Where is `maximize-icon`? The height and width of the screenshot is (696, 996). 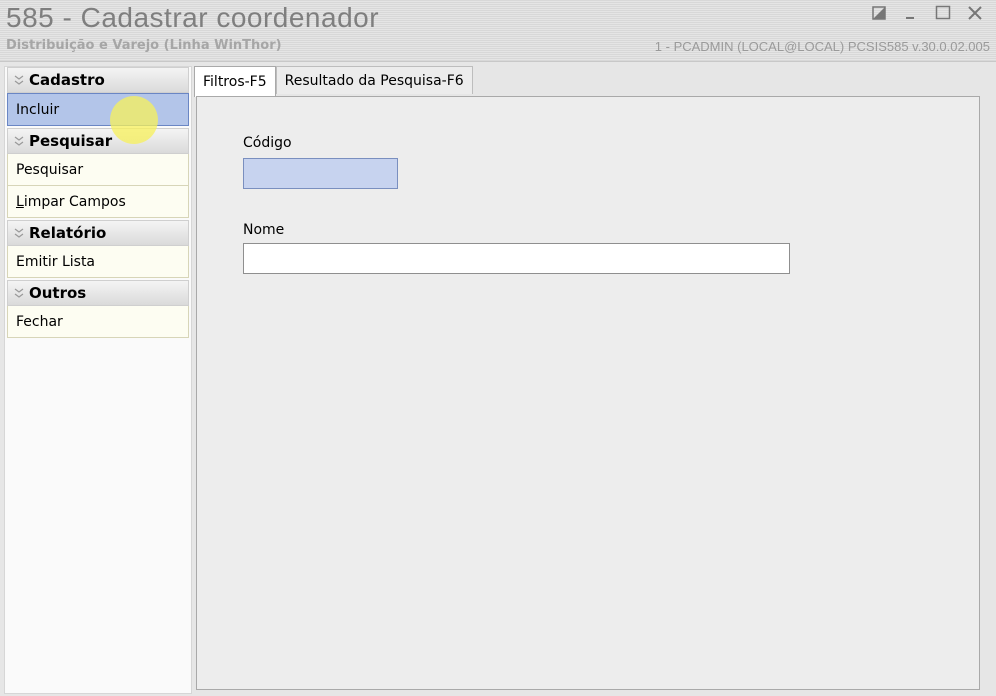 maximize-icon is located at coordinates (943, 13).